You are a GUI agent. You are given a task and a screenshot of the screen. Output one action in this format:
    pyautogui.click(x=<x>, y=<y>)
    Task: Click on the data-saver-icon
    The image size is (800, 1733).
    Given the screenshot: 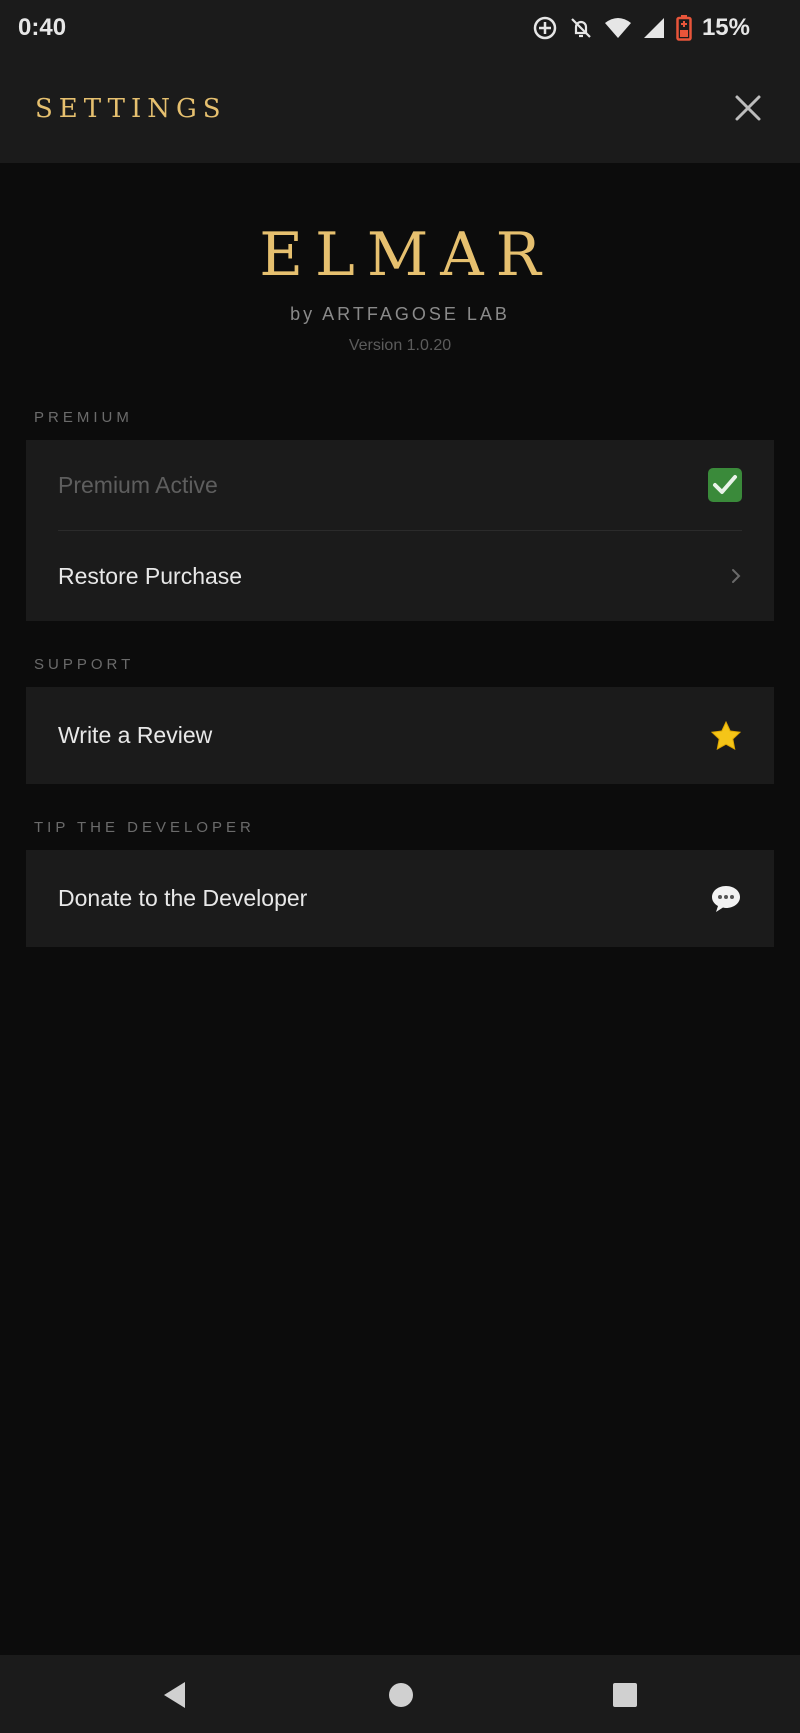 What is the action you would take?
    pyautogui.click(x=545, y=28)
    